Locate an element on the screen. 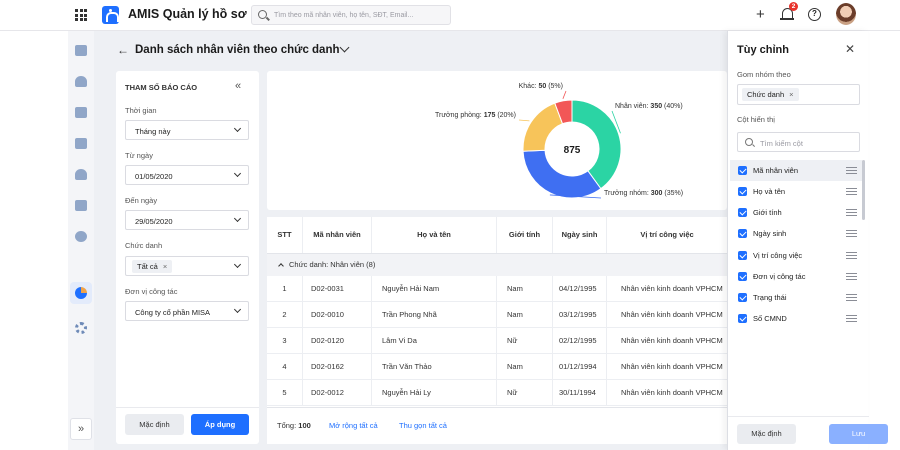 This screenshot has width=900, height=450. job-title-tag: Tất cả × is located at coordinates (152, 266).